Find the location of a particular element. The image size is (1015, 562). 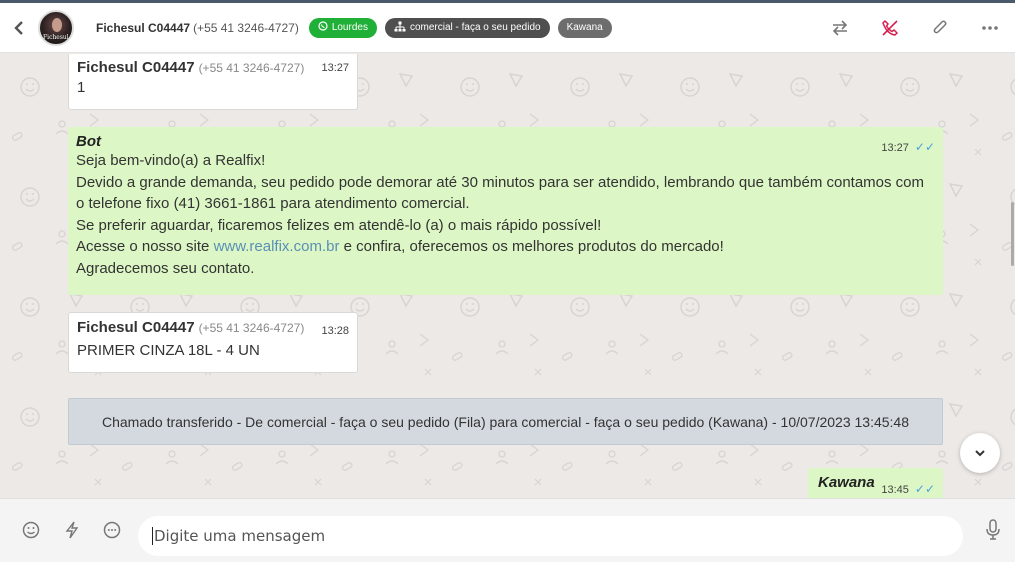

contact-avatar: Fichesul is located at coordinates (56, 27).